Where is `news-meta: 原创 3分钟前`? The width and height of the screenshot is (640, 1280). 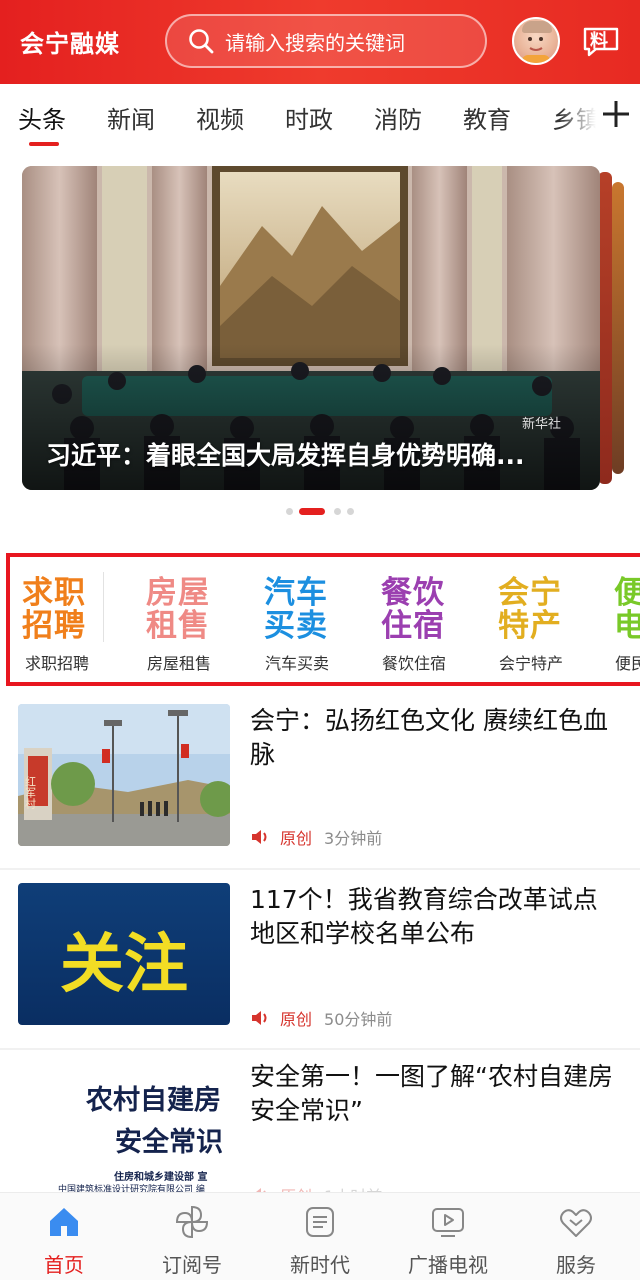
news-meta: 原创 3分钟前 is located at coordinates (316, 837).